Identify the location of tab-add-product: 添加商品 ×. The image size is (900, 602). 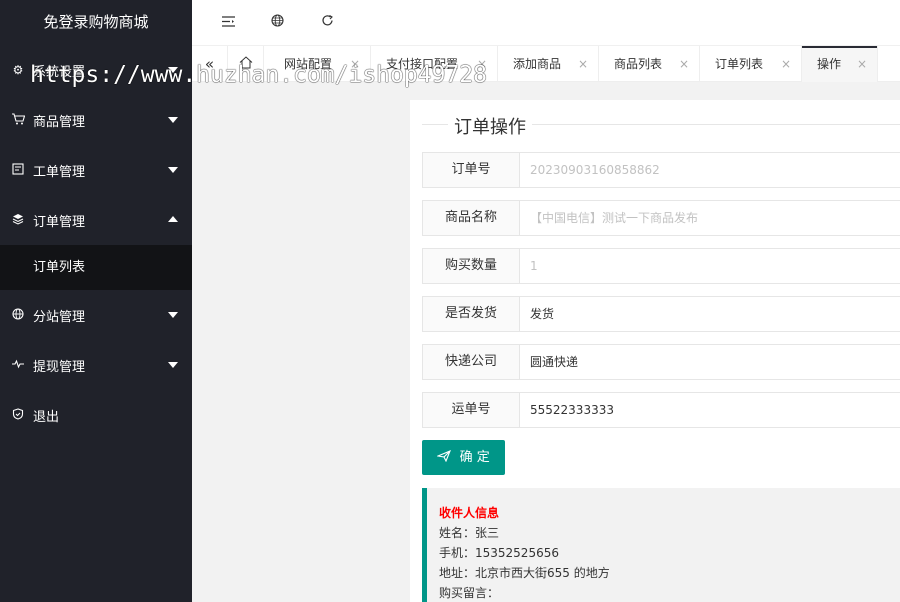
(548, 64).